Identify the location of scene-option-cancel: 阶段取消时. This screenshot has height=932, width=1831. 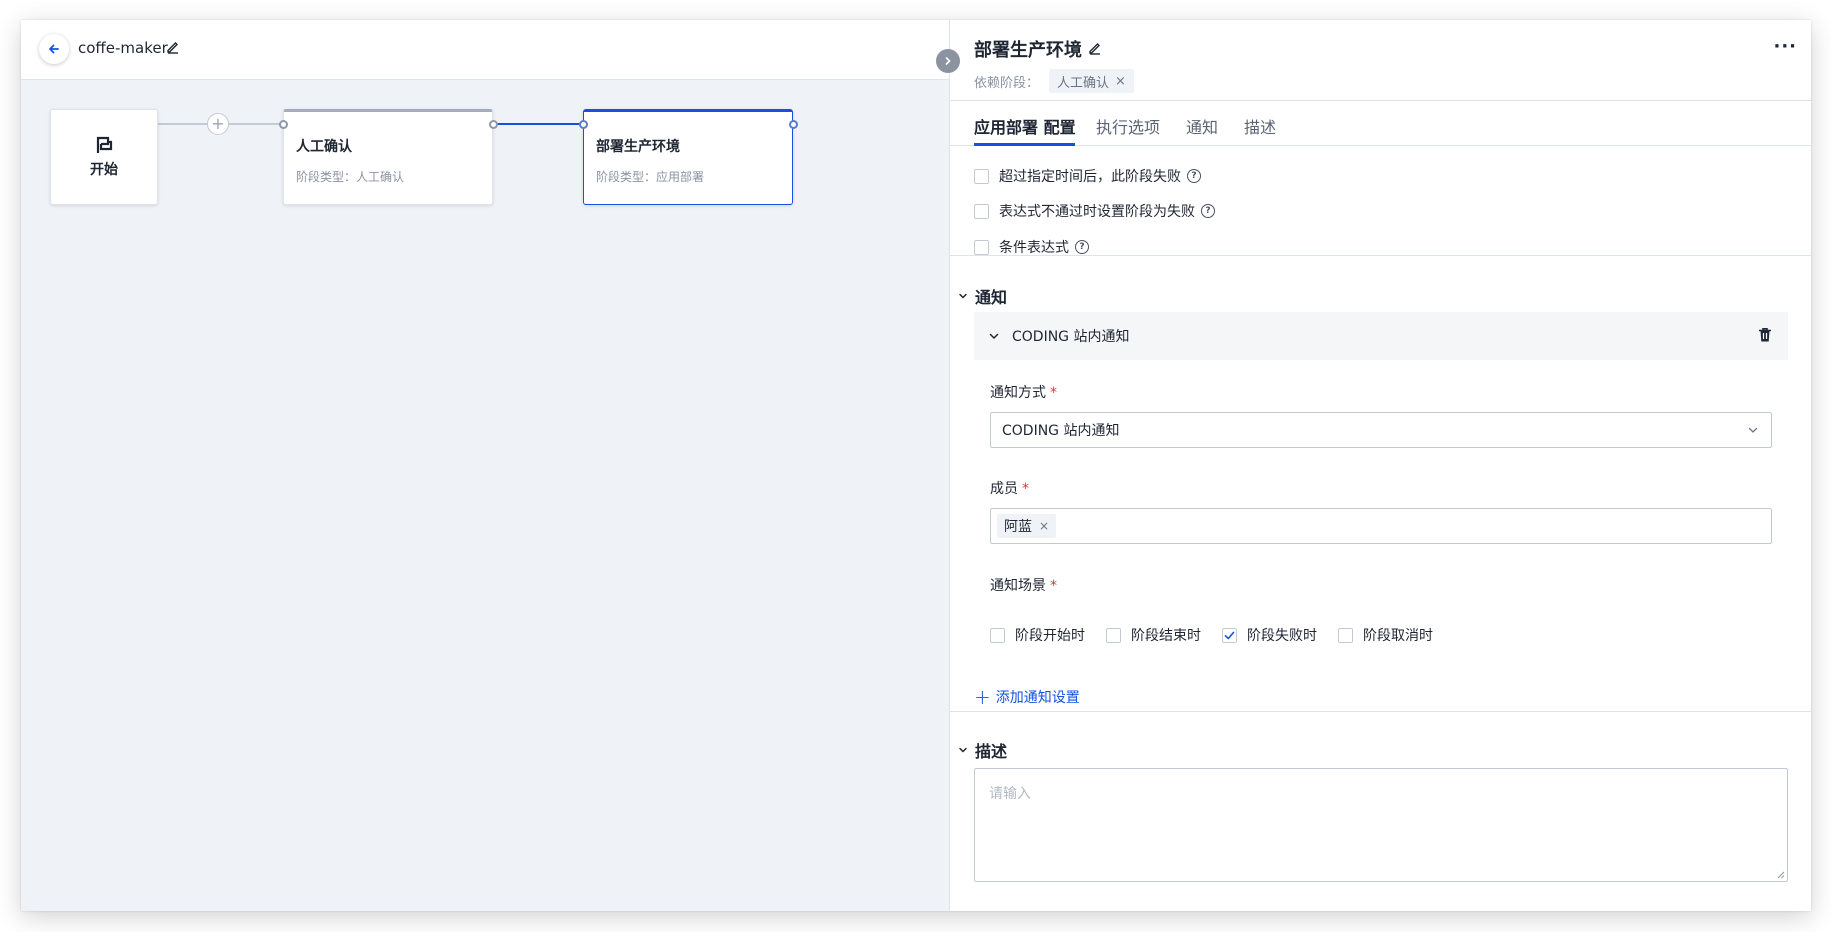
(1385, 635).